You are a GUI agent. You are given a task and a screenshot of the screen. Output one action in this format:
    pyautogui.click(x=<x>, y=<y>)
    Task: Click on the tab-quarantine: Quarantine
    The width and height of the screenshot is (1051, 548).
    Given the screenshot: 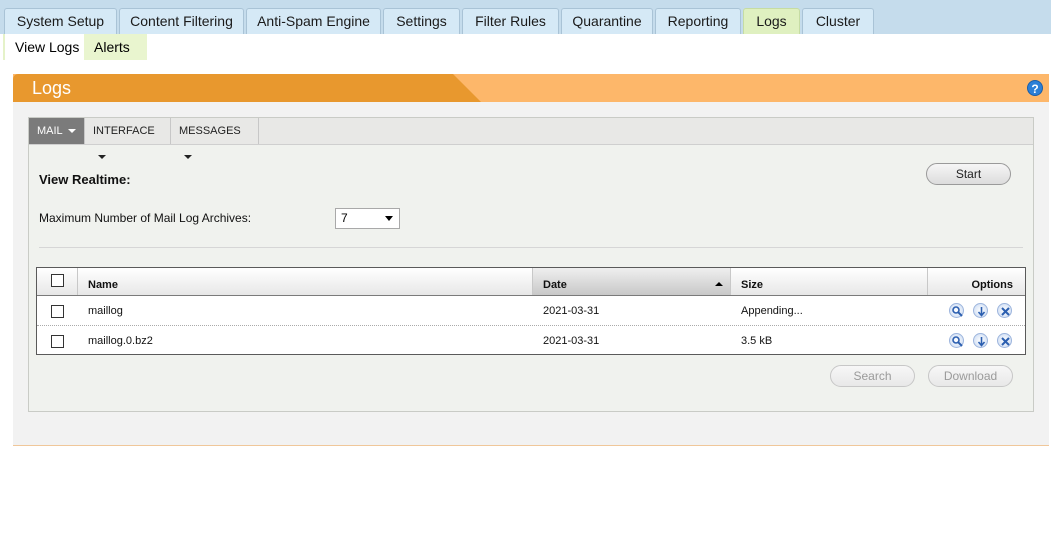 What is the action you would take?
    pyautogui.click(x=607, y=21)
    